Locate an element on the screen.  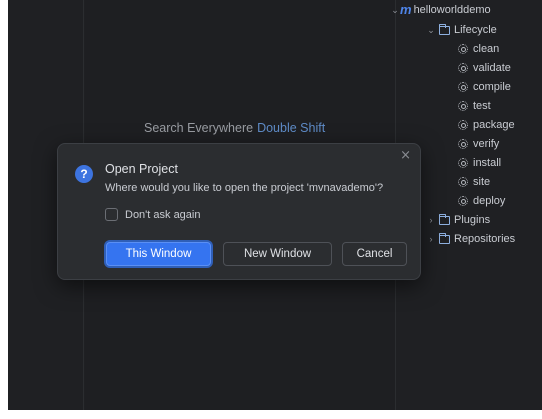
tree-item-goal: site is located at coordinates (474, 182).